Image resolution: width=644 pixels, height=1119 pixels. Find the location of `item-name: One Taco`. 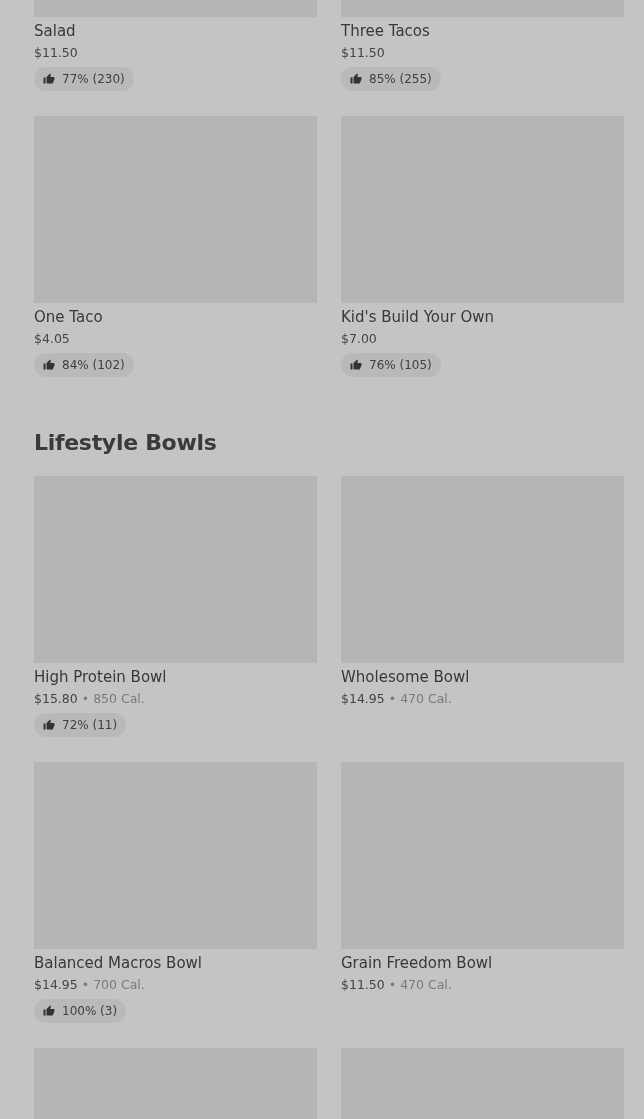

item-name: One Taco is located at coordinates (68, 317).